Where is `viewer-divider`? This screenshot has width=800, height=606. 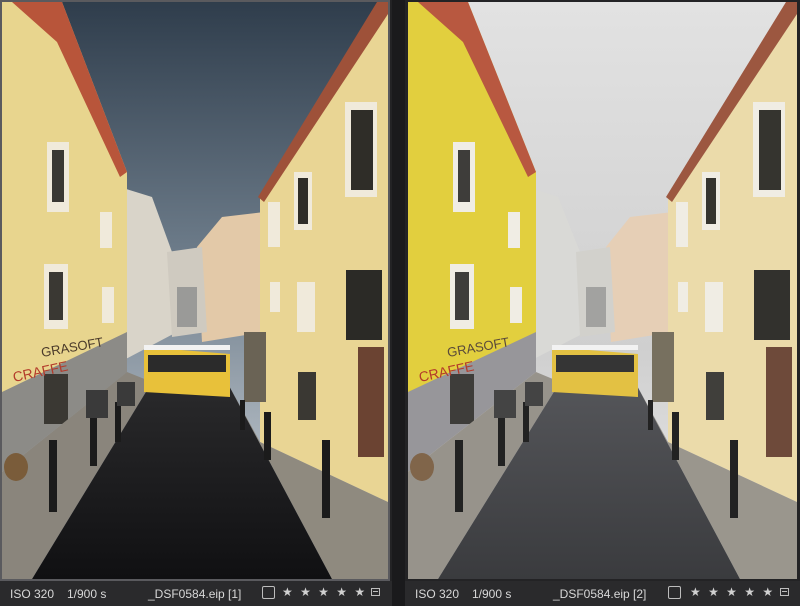 viewer-divider is located at coordinates (398, 303).